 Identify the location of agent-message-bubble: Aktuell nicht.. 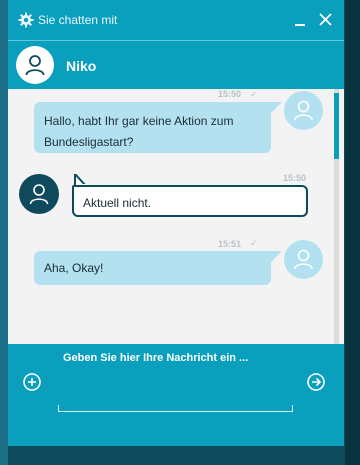
(190, 201).